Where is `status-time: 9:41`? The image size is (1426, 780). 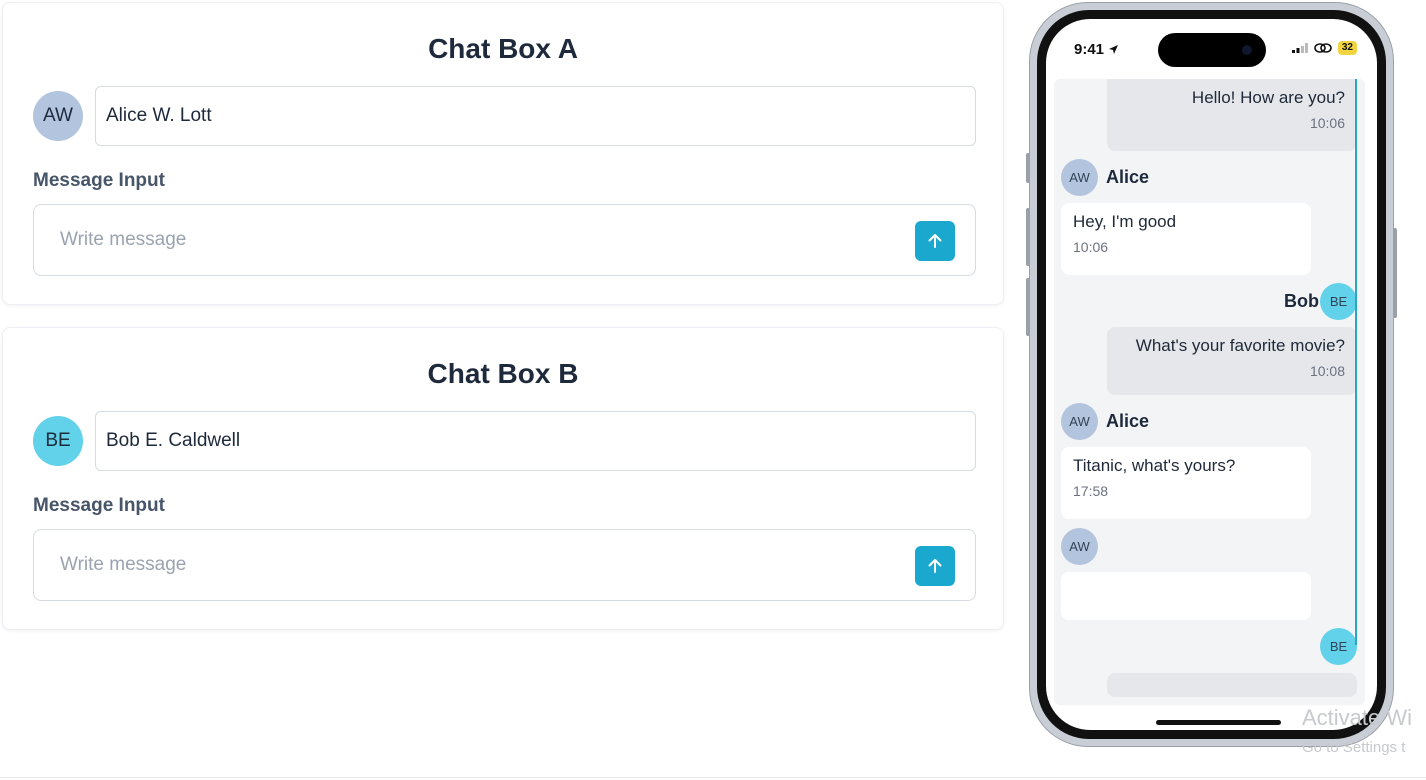 status-time: 9:41 is located at coordinates (1096, 49).